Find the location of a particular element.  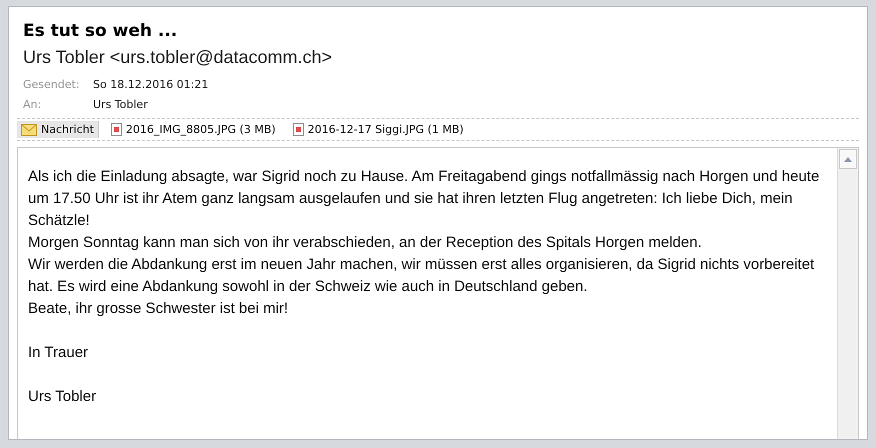

closing-text: In Trauer is located at coordinates (59, 353).